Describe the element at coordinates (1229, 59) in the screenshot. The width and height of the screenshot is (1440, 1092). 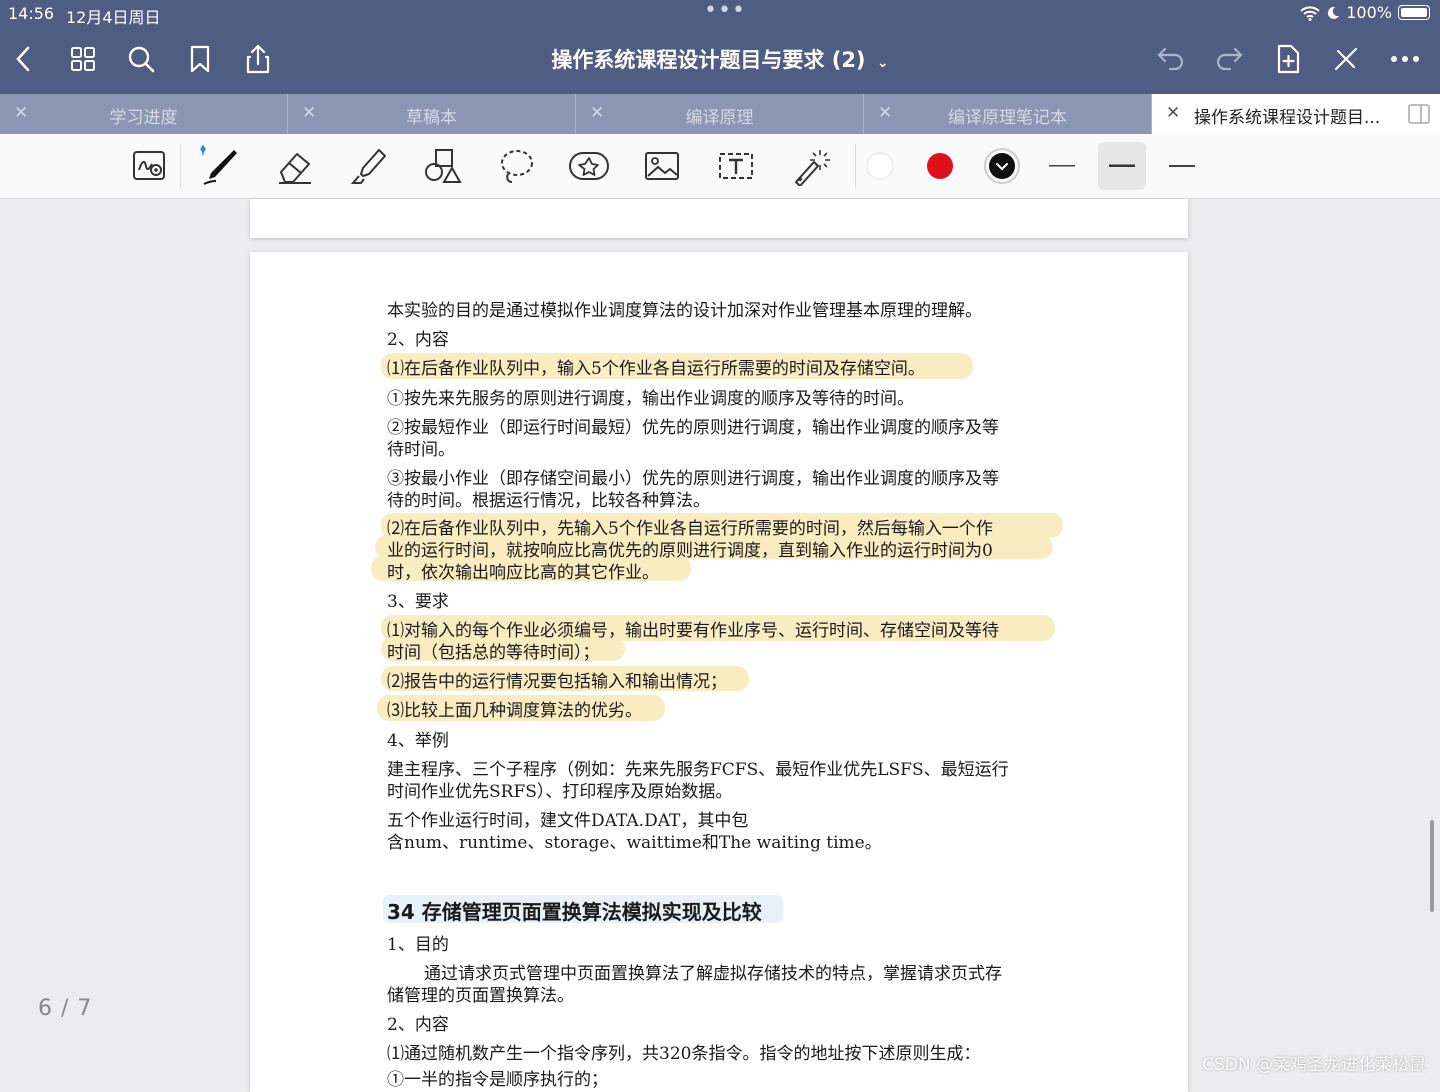
I see `redo-icon` at that location.